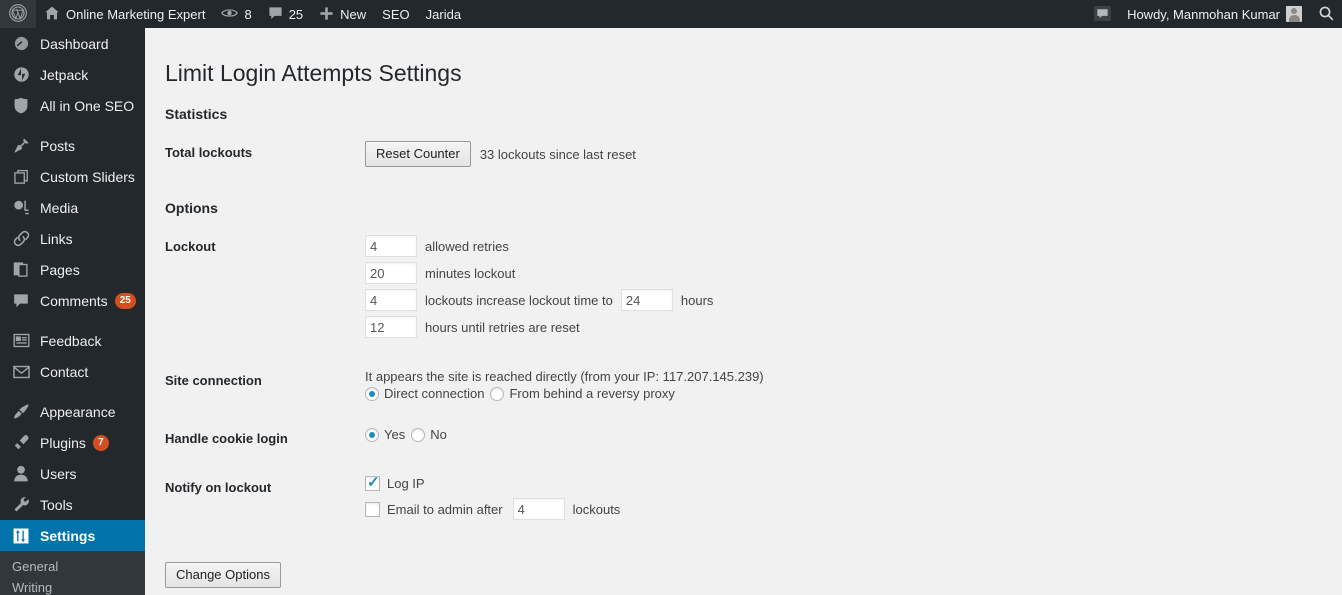  I want to click on shield-icon, so click(21, 106).